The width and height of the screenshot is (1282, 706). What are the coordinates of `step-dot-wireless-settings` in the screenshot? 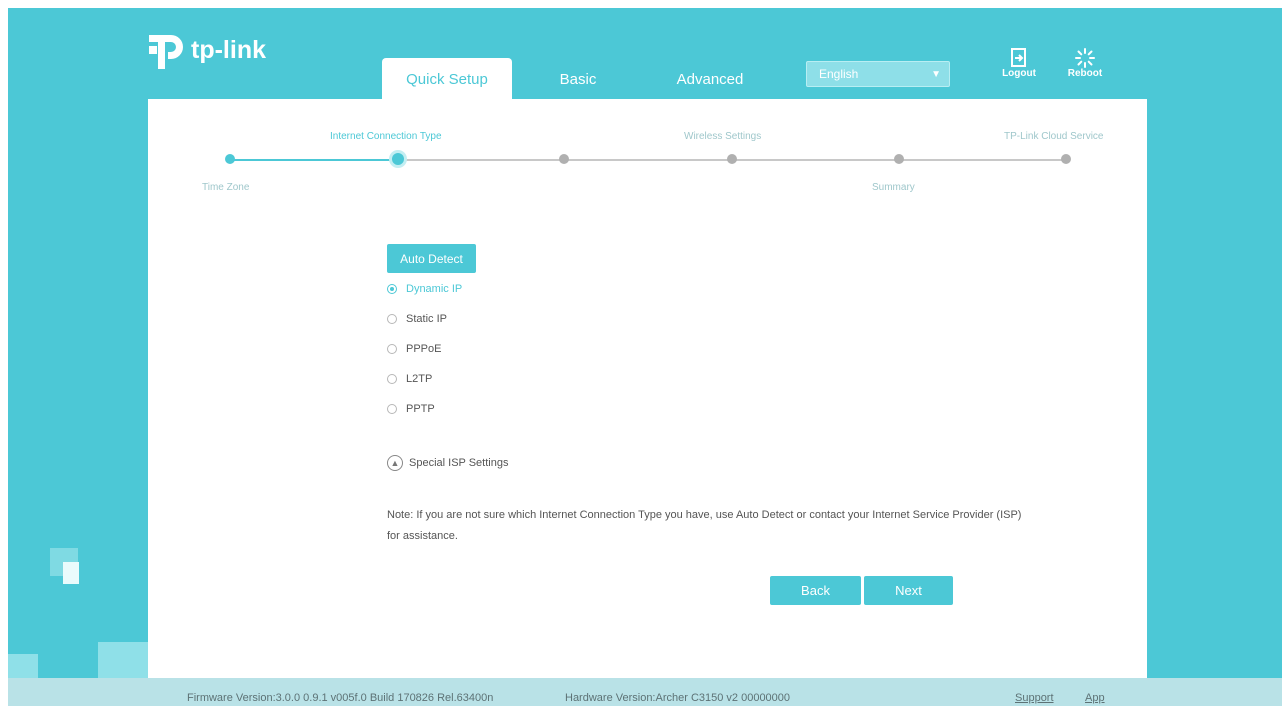 It's located at (732, 159).